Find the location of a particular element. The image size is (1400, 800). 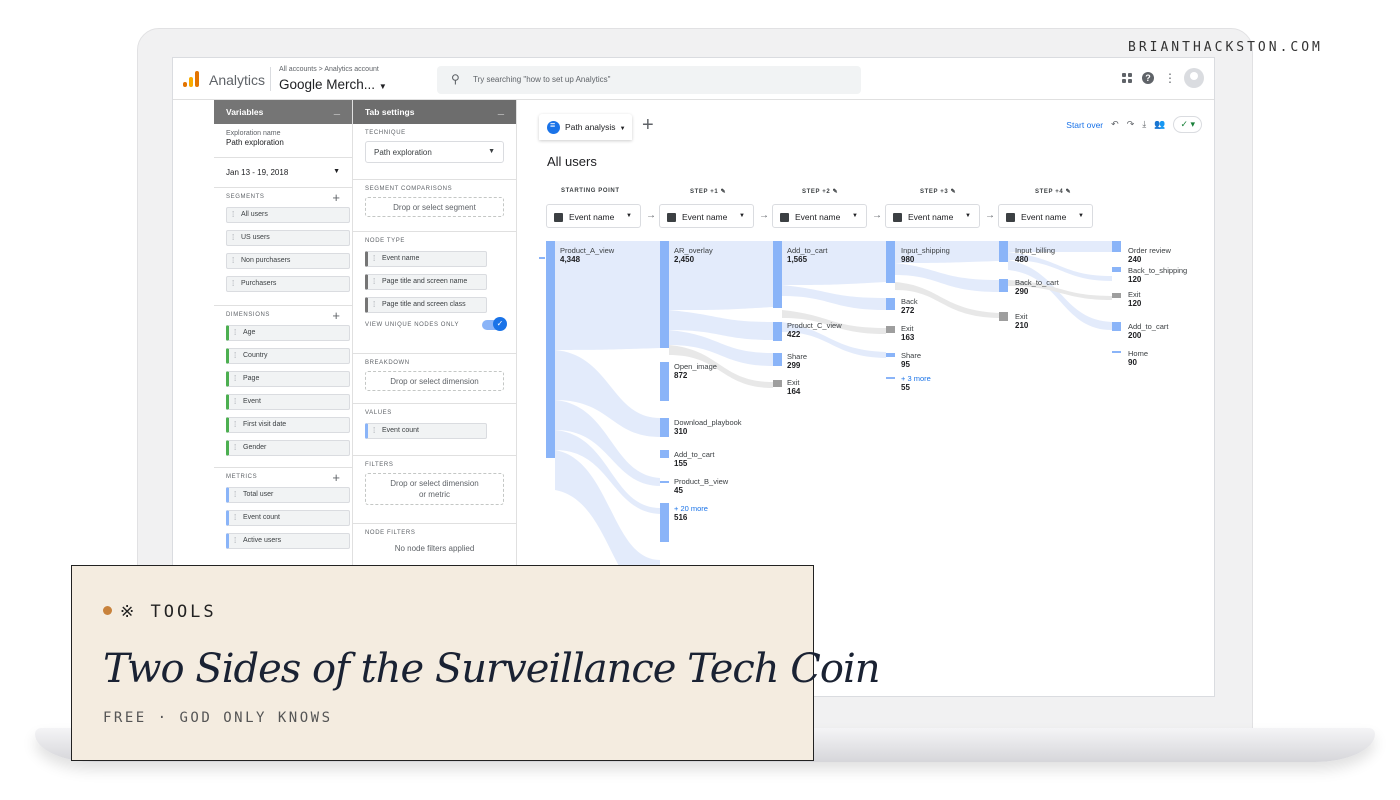

help-icon: ? is located at coordinates (1148, 78).